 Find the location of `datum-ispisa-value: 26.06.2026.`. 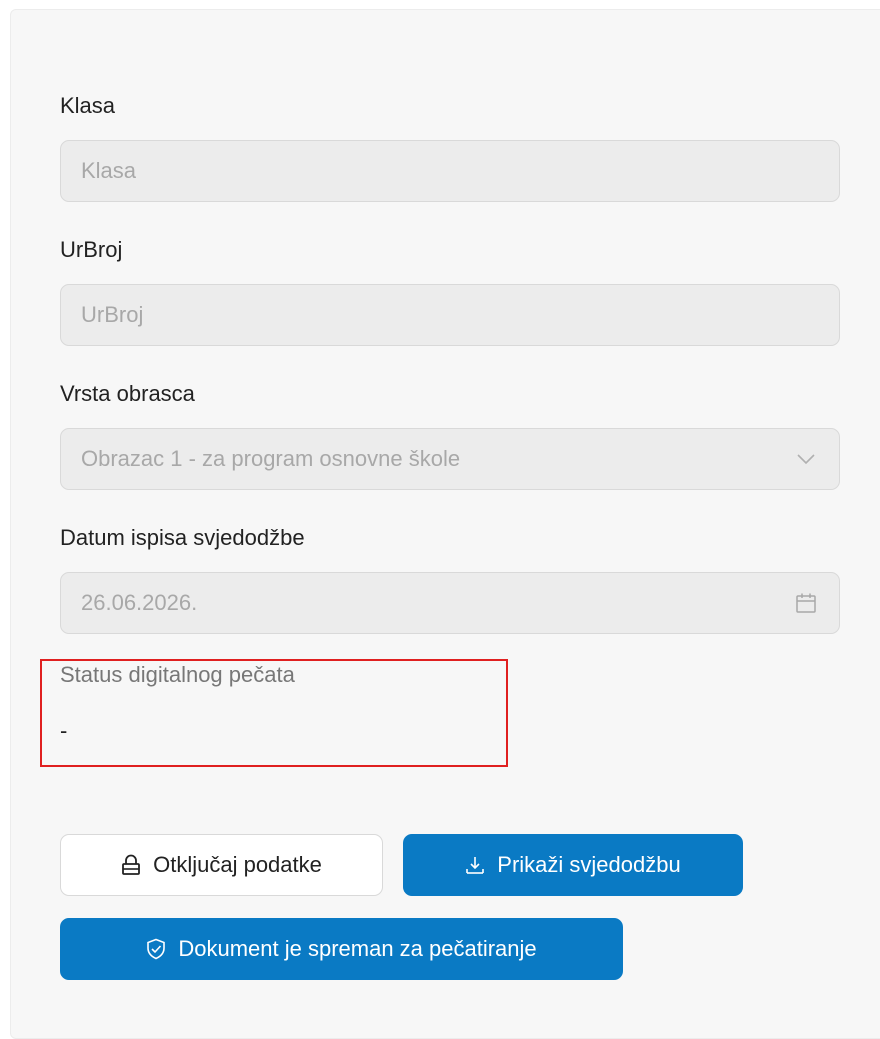

datum-ispisa-value: 26.06.2026. is located at coordinates (139, 602).